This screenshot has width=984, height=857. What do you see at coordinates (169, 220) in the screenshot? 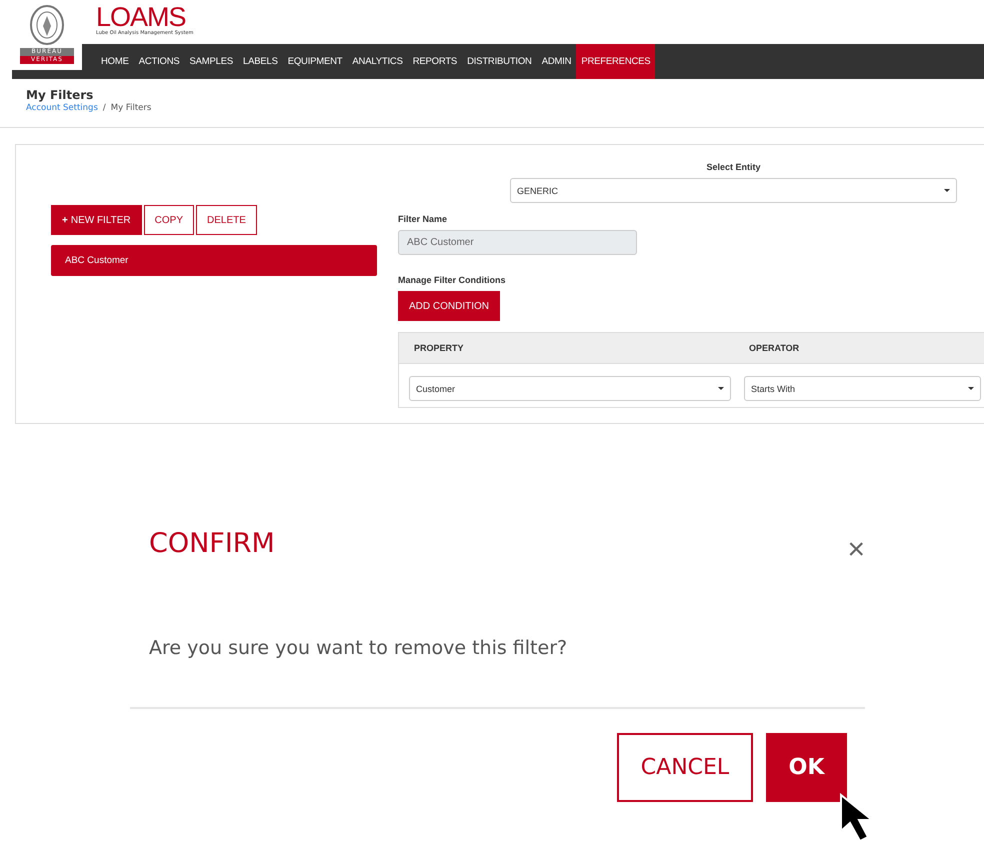
I see `copy-button: COPY` at bounding box center [169, 220].